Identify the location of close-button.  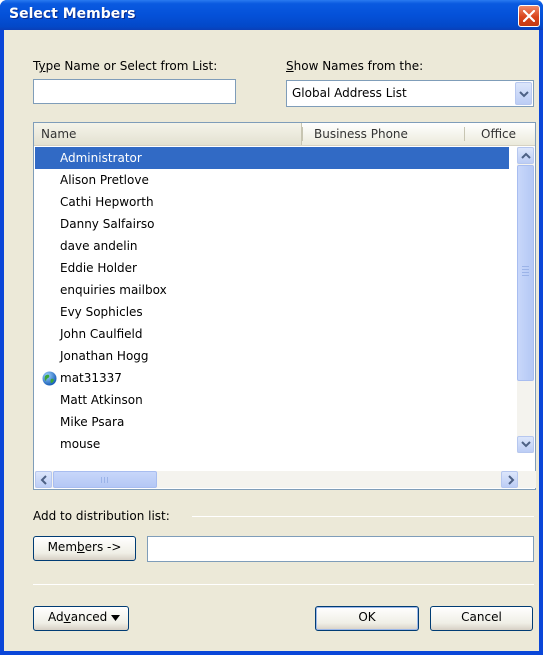
(529, 16).